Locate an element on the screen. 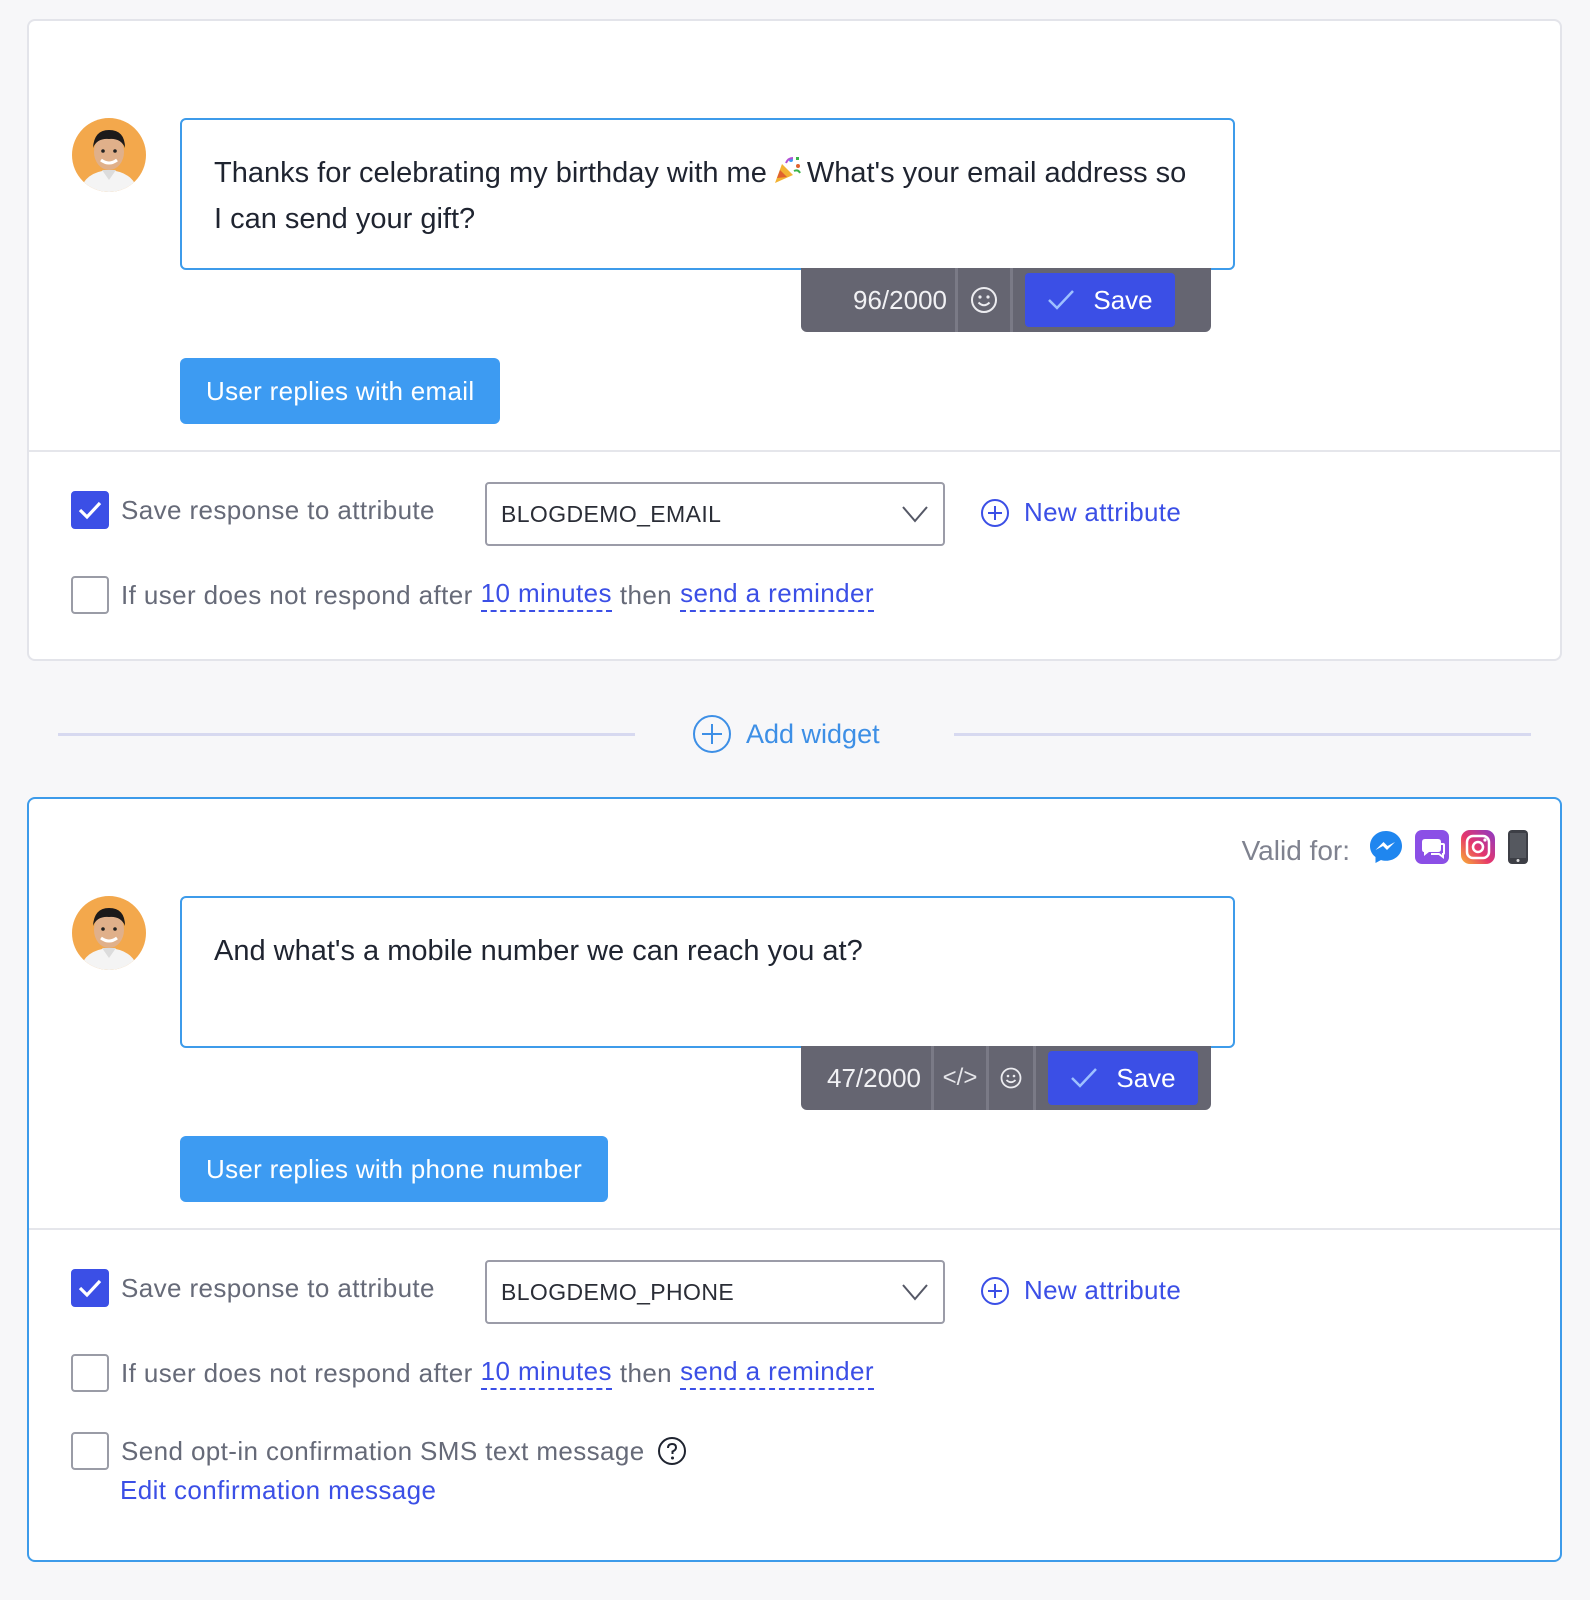  edit-confirmation-row: Edit confirmation message is located at coordinates (278, 1490).